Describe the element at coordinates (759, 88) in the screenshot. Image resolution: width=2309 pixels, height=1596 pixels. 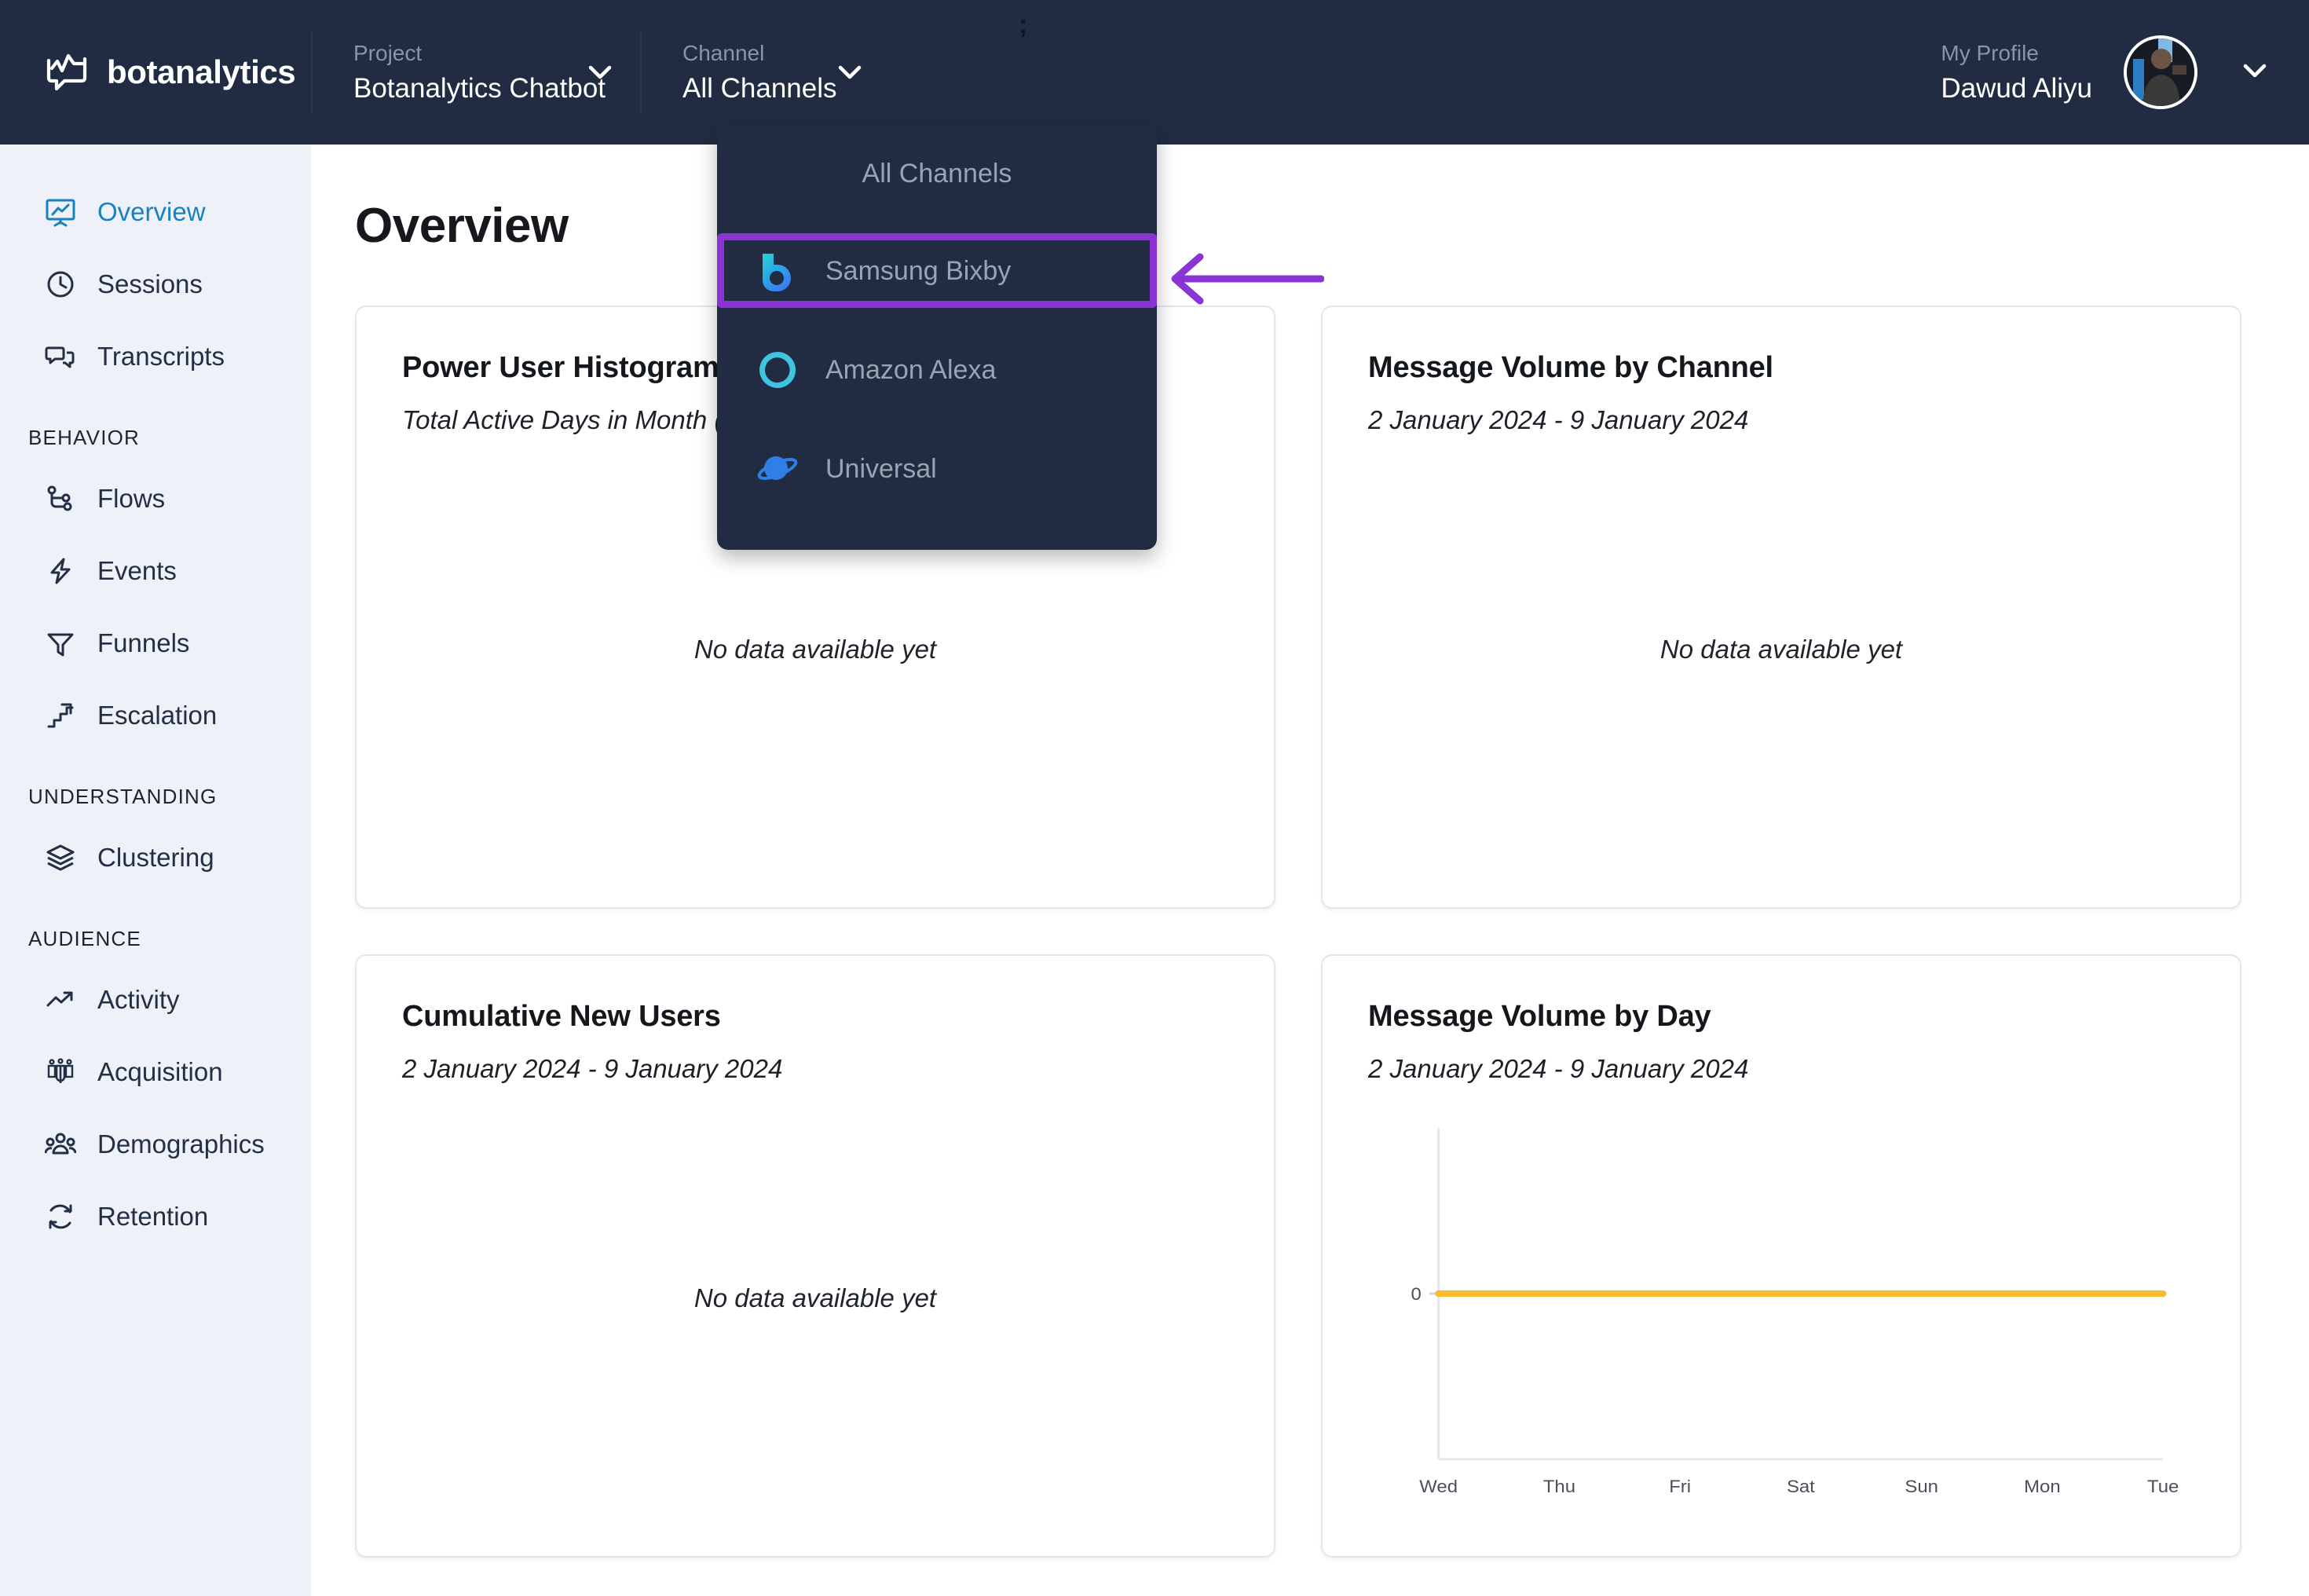
I see `channel-value: All Channels` at that location.